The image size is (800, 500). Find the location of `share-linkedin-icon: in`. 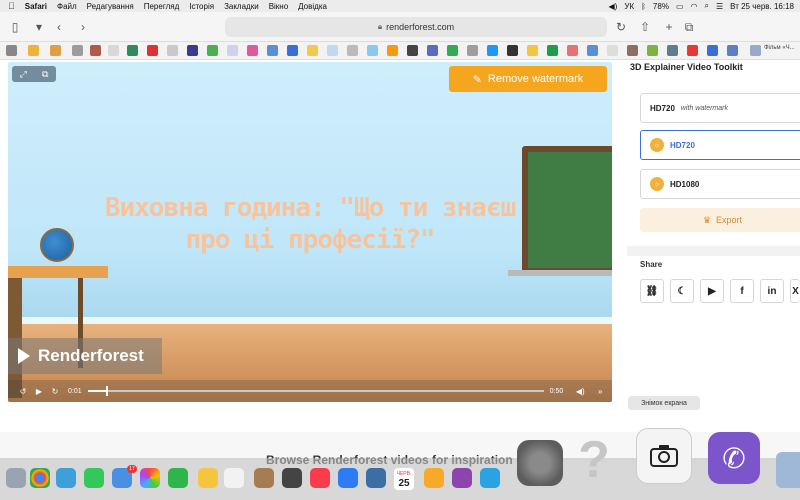

share-linkedin-icon: in is located at coordinates (772, 291).